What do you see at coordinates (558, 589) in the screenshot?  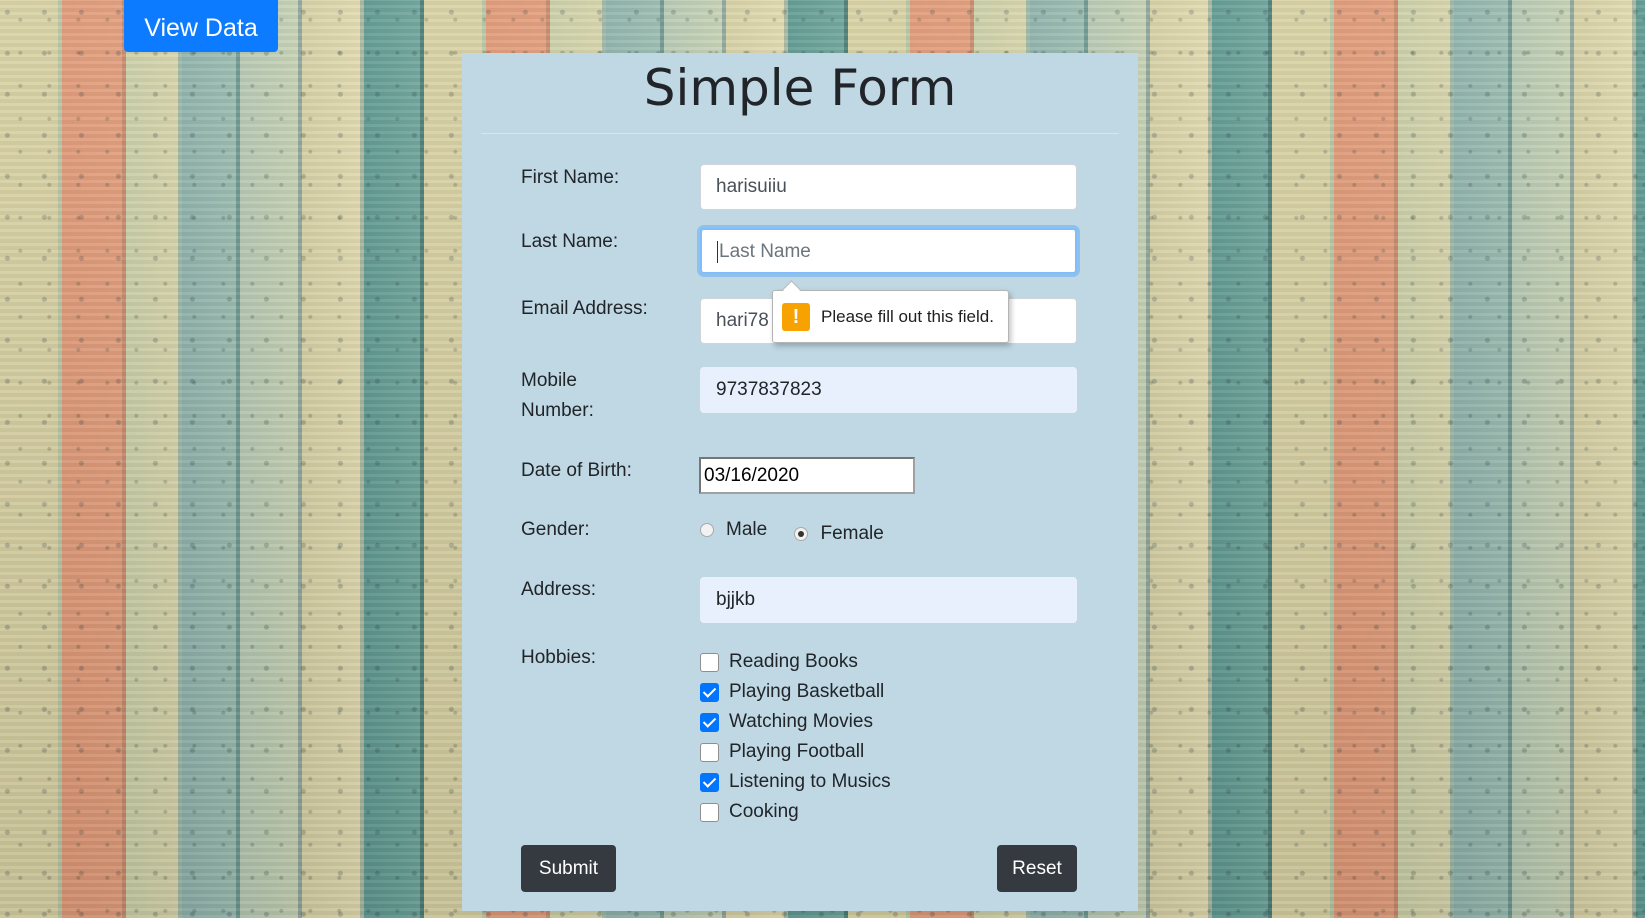 I see `address-label: Address:` at bounding box center [558, 589].